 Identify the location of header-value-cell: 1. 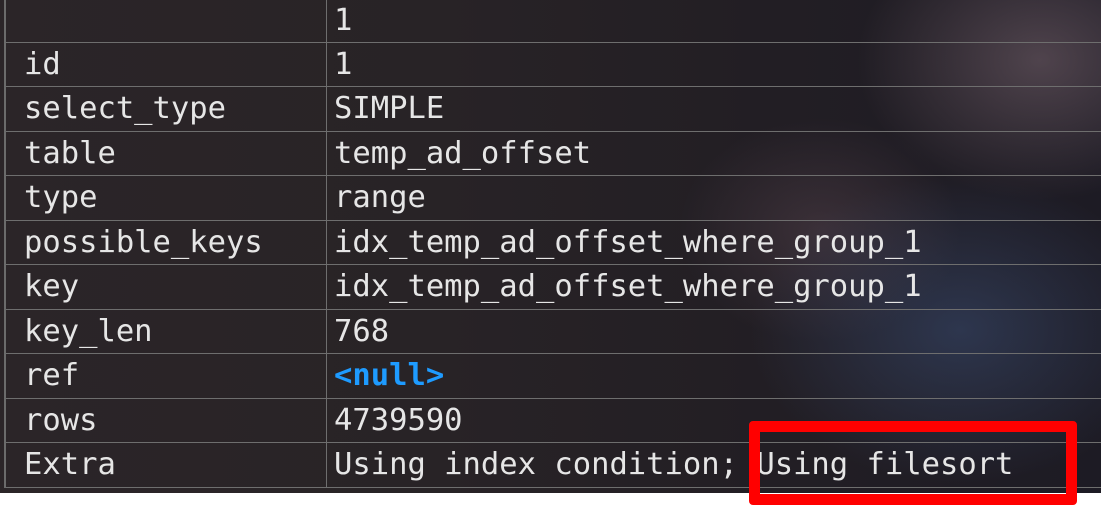
(714, 21).